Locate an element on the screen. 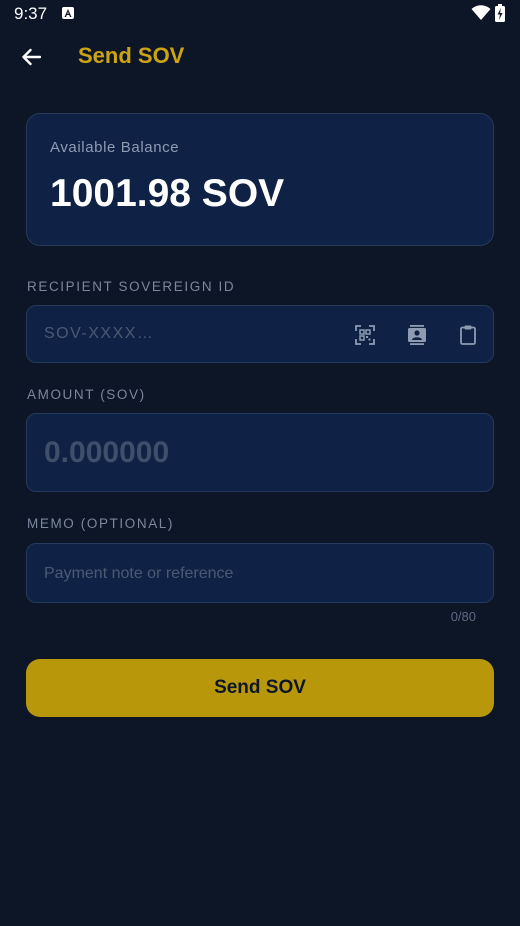 The image size is (520, 926). balance-value: 1001.98 SOV is located at coordinates (167, 193).